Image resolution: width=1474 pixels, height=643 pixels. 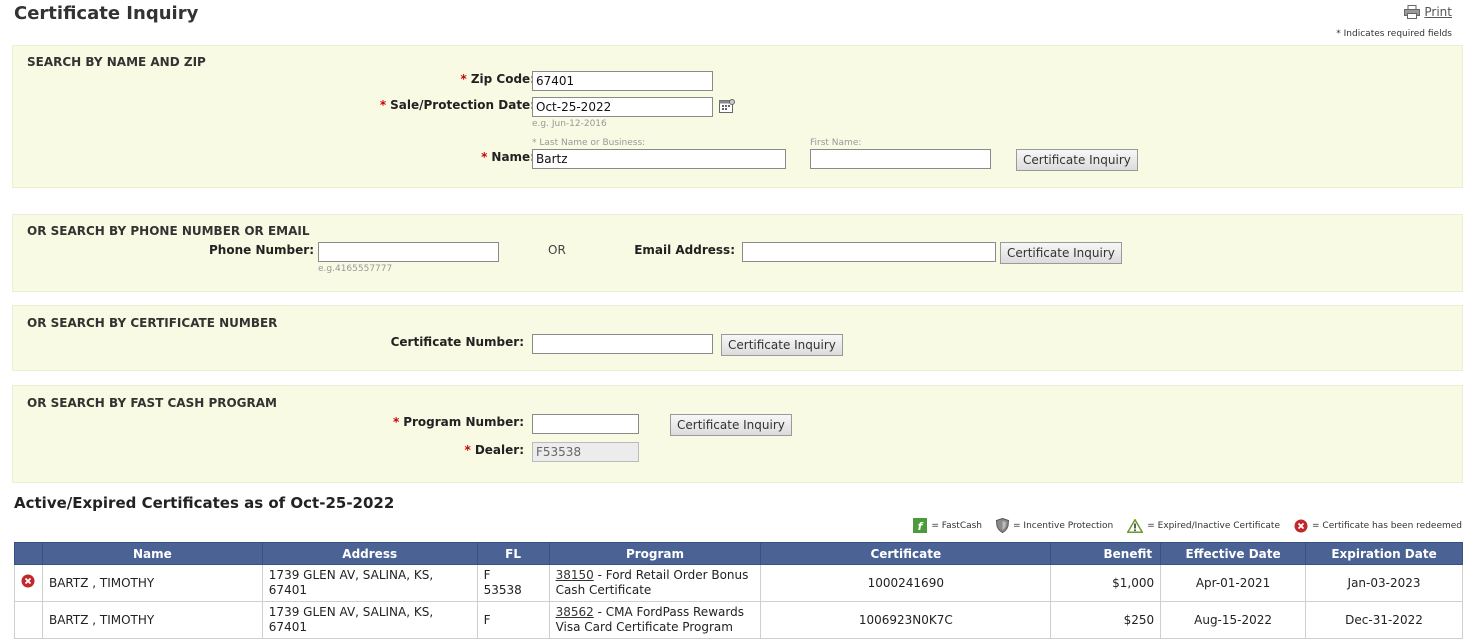 What do you see at coordinates (622, 81) in the screenshot?
I see `zip-code-input` at bounding box center [622, 81].